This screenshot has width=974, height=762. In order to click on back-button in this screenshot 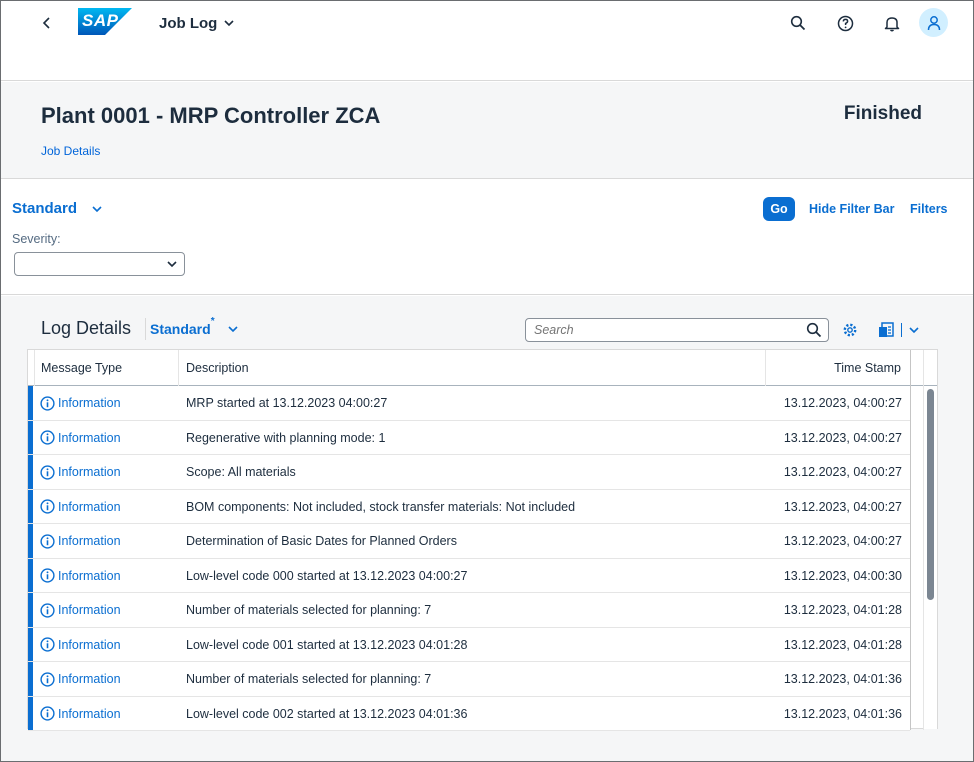, I will do `click(47, 23)`.